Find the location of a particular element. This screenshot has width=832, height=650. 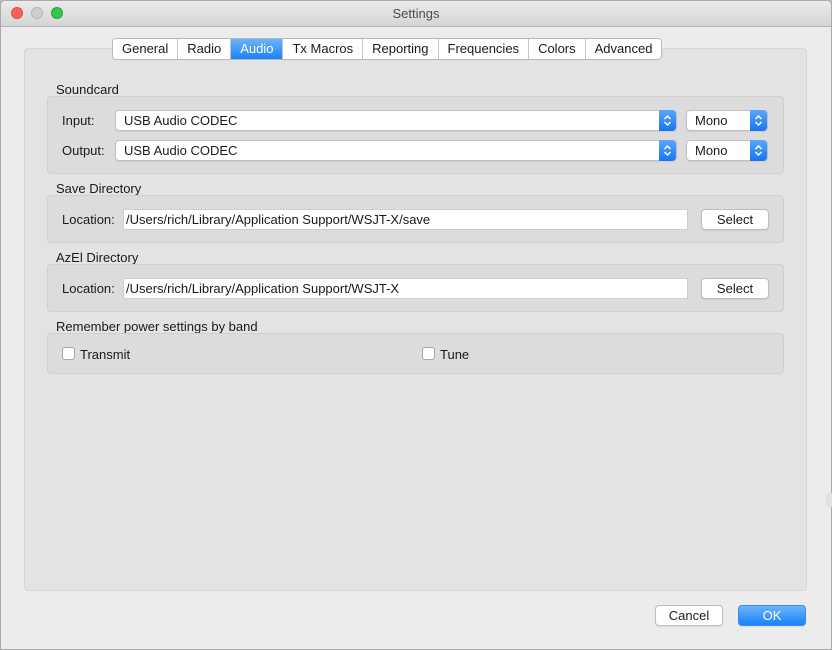

save-location-label: Location: is located at coordinates (88, 219).